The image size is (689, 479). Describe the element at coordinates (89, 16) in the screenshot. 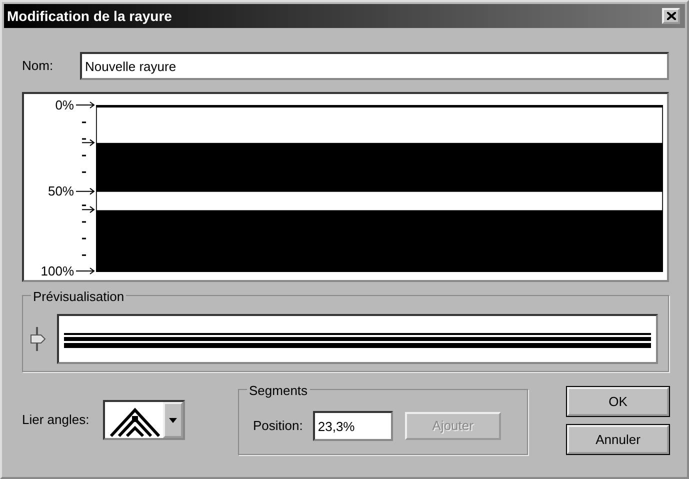

I see `window-title: Modification de la rayure` at that location.